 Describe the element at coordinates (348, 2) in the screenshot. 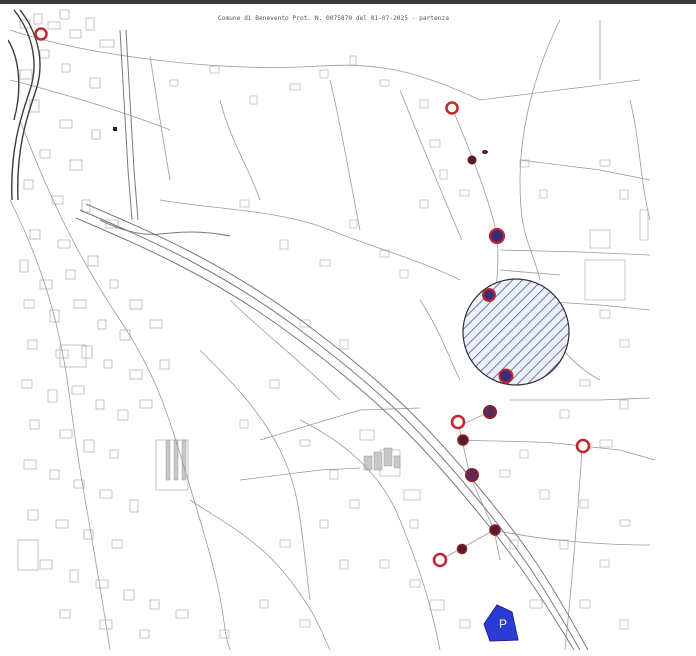

I see `page-top-border` at that location.